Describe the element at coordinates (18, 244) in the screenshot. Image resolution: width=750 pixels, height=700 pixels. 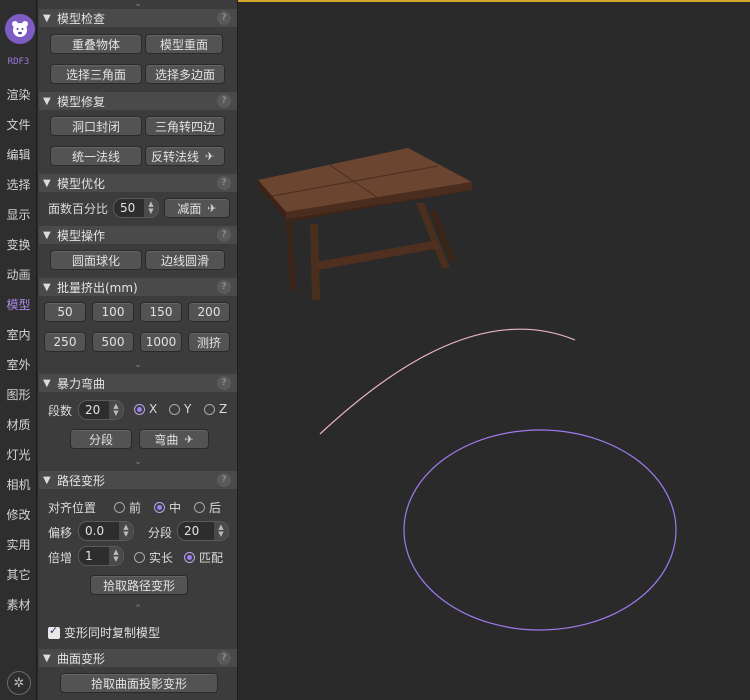
I see `nav-item: 变换` at that location.